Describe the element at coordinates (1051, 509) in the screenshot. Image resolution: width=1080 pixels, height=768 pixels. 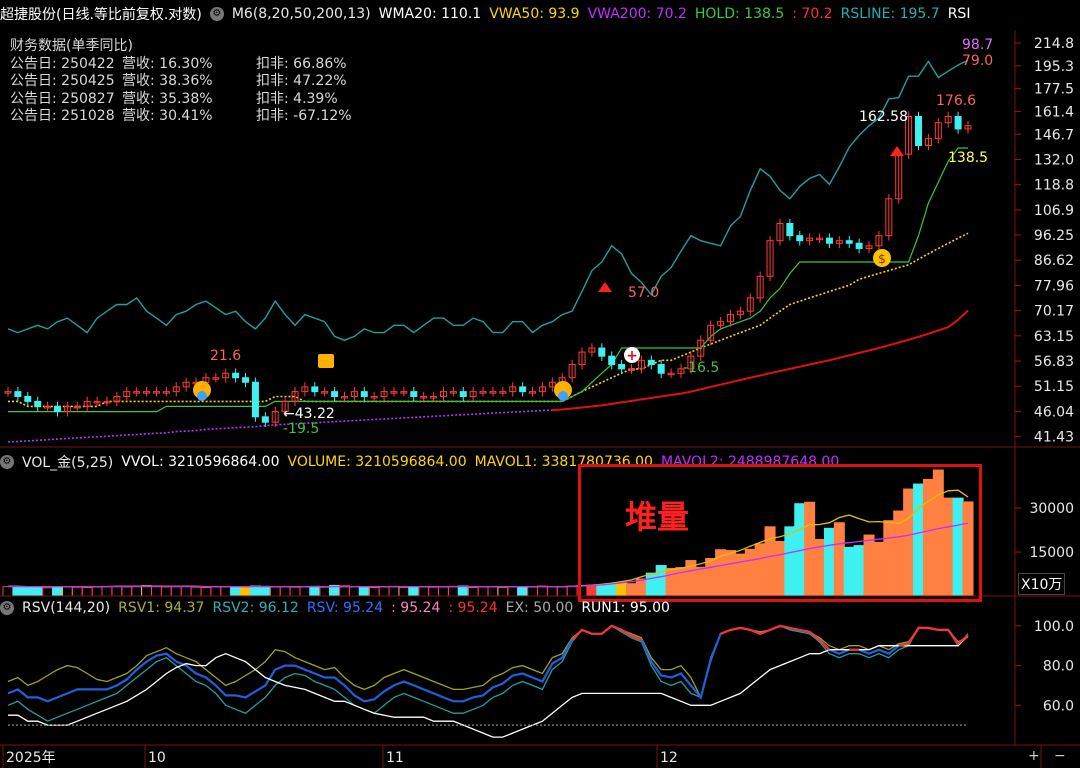
I see `vol-tick-label: 30000` at that location.